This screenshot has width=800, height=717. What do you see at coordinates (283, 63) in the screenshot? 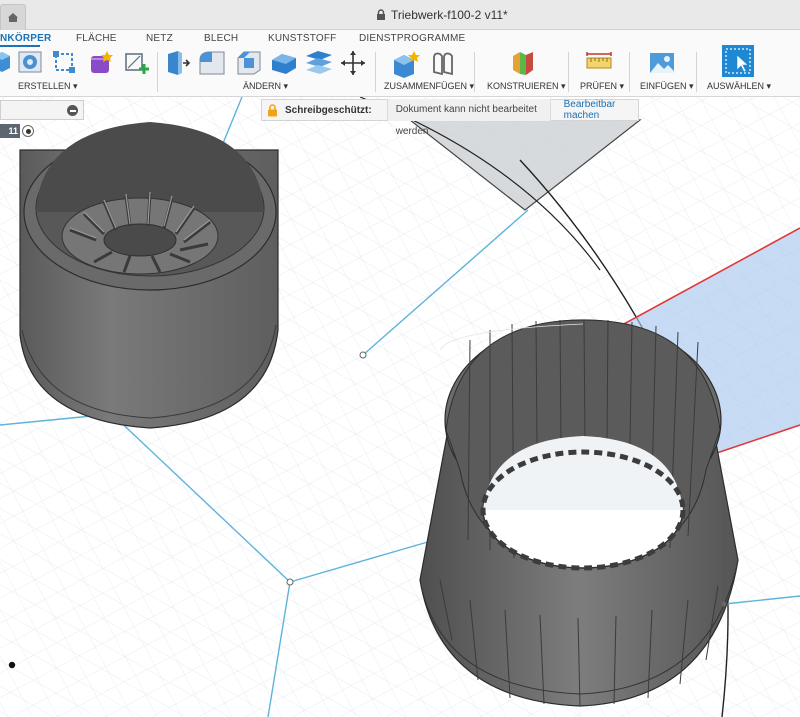
I see `shell-icon` at bounding box center [283, 63].